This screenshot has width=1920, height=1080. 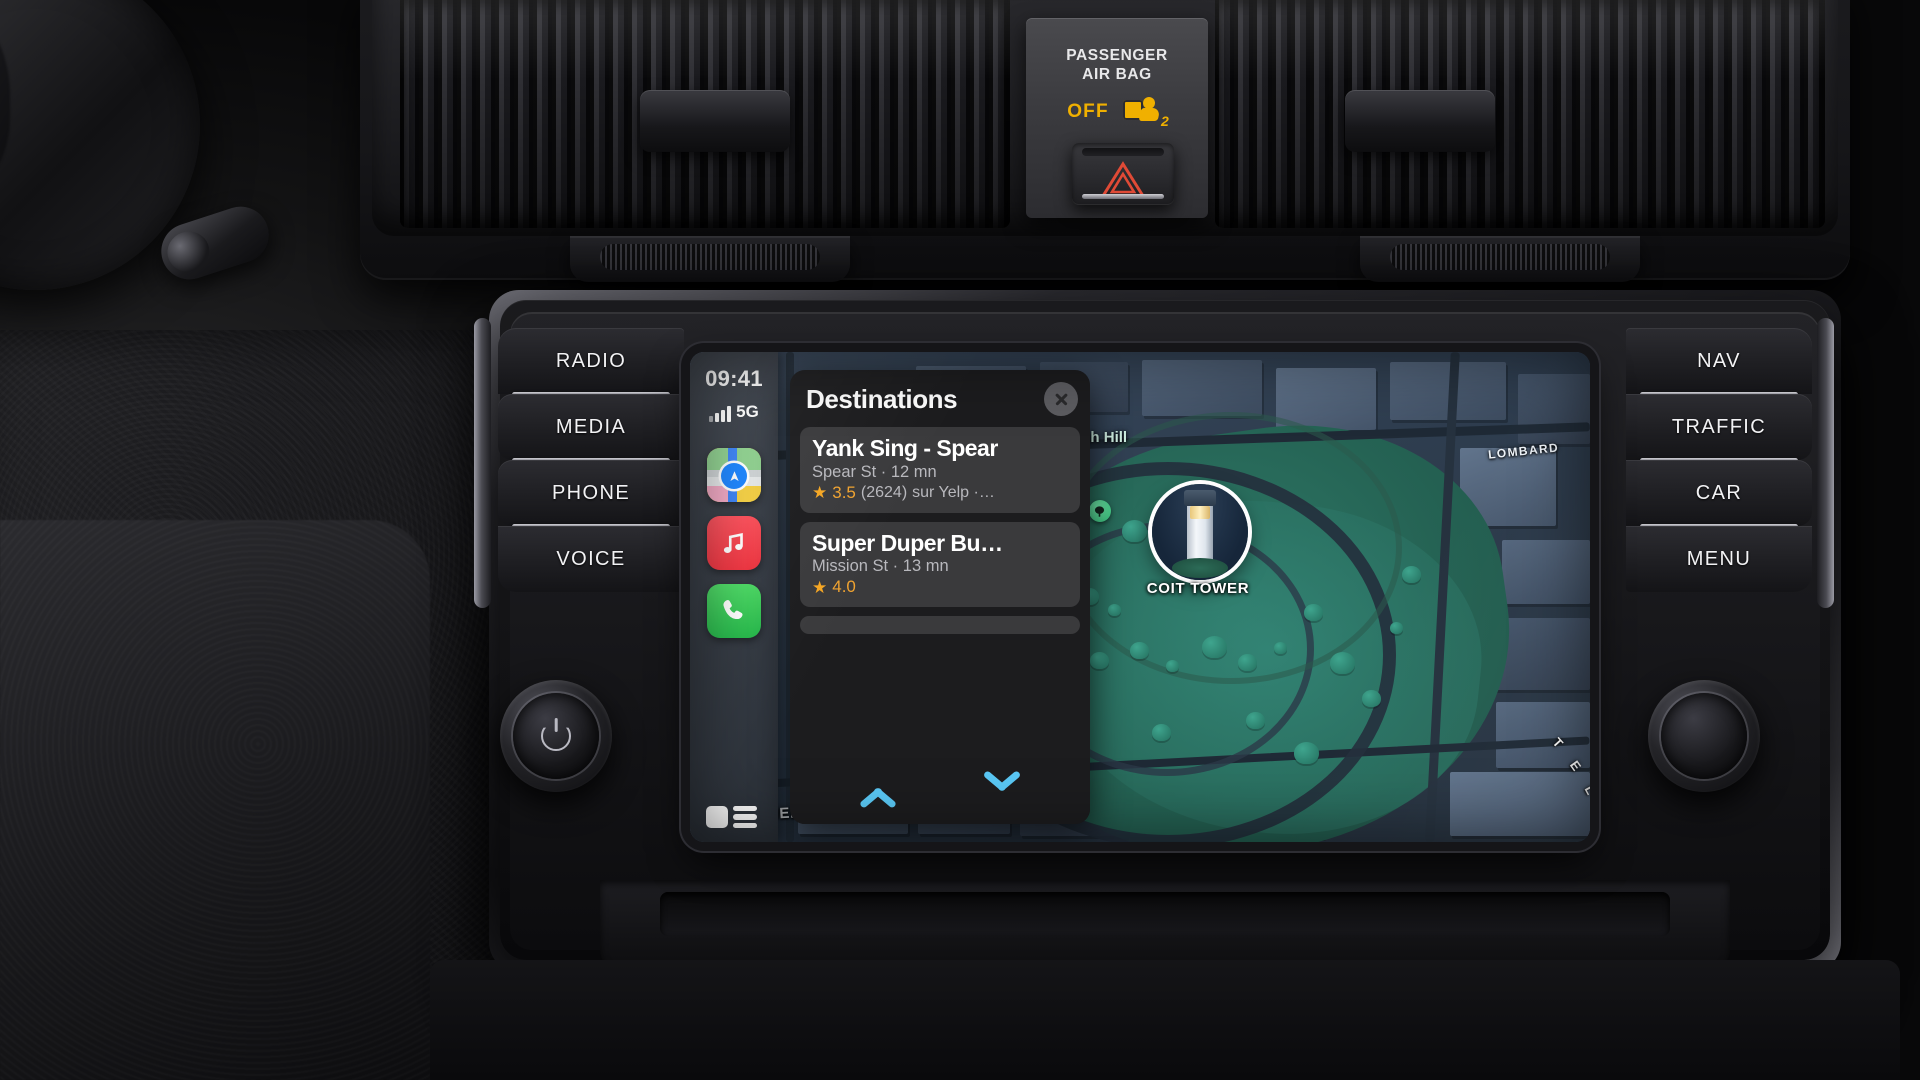 I want to click on destinations-panel: Destinations ★ 4.0 (653) sur Yelp · €€, so click(x=940, y=597).